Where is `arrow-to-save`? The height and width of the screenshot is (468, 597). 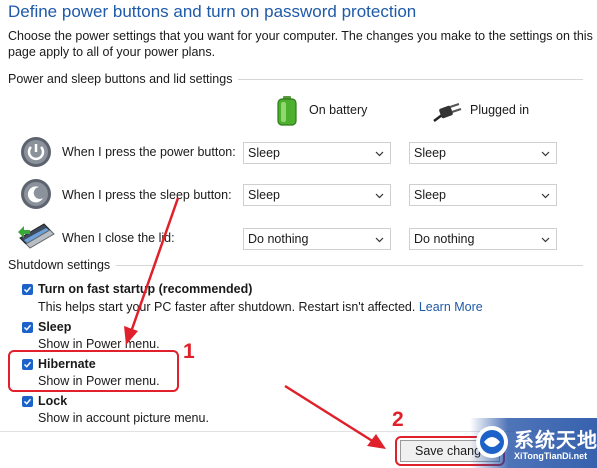
arrow-to-save is located at coordinates (335, 416).